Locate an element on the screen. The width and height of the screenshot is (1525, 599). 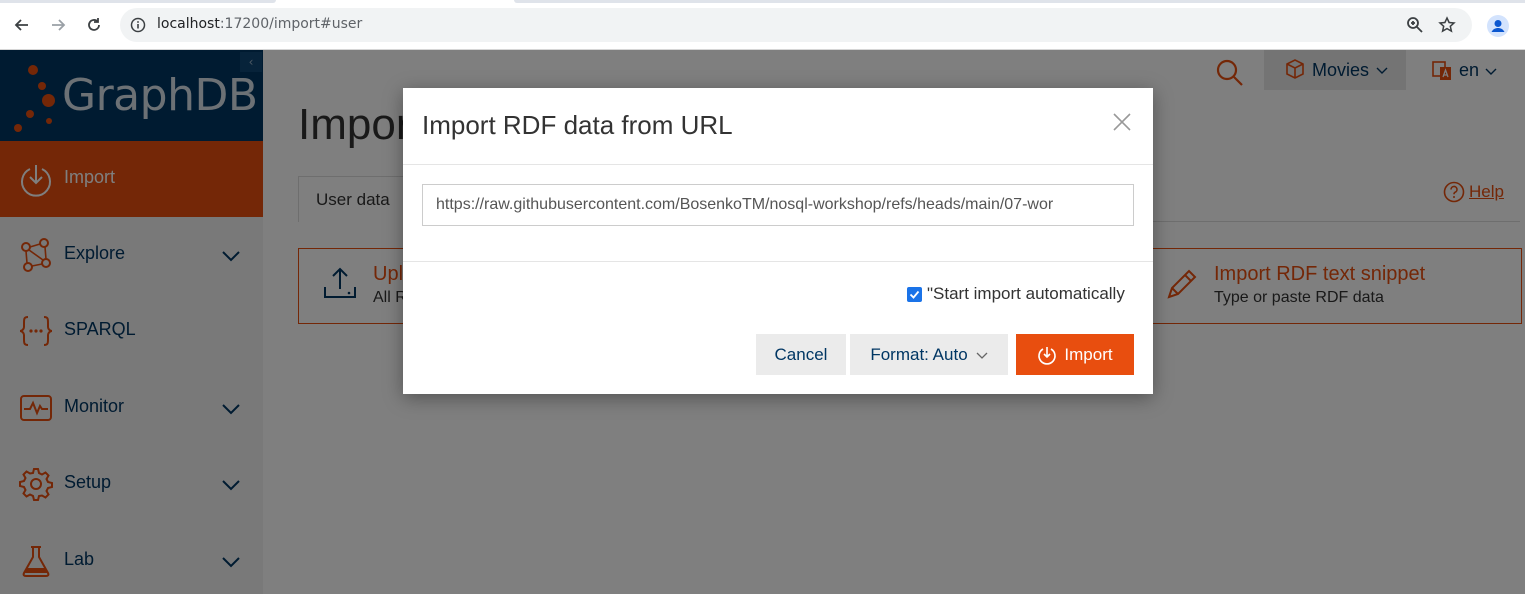
format-dropdown: Format: Auto is located at coordinates (929, 354).